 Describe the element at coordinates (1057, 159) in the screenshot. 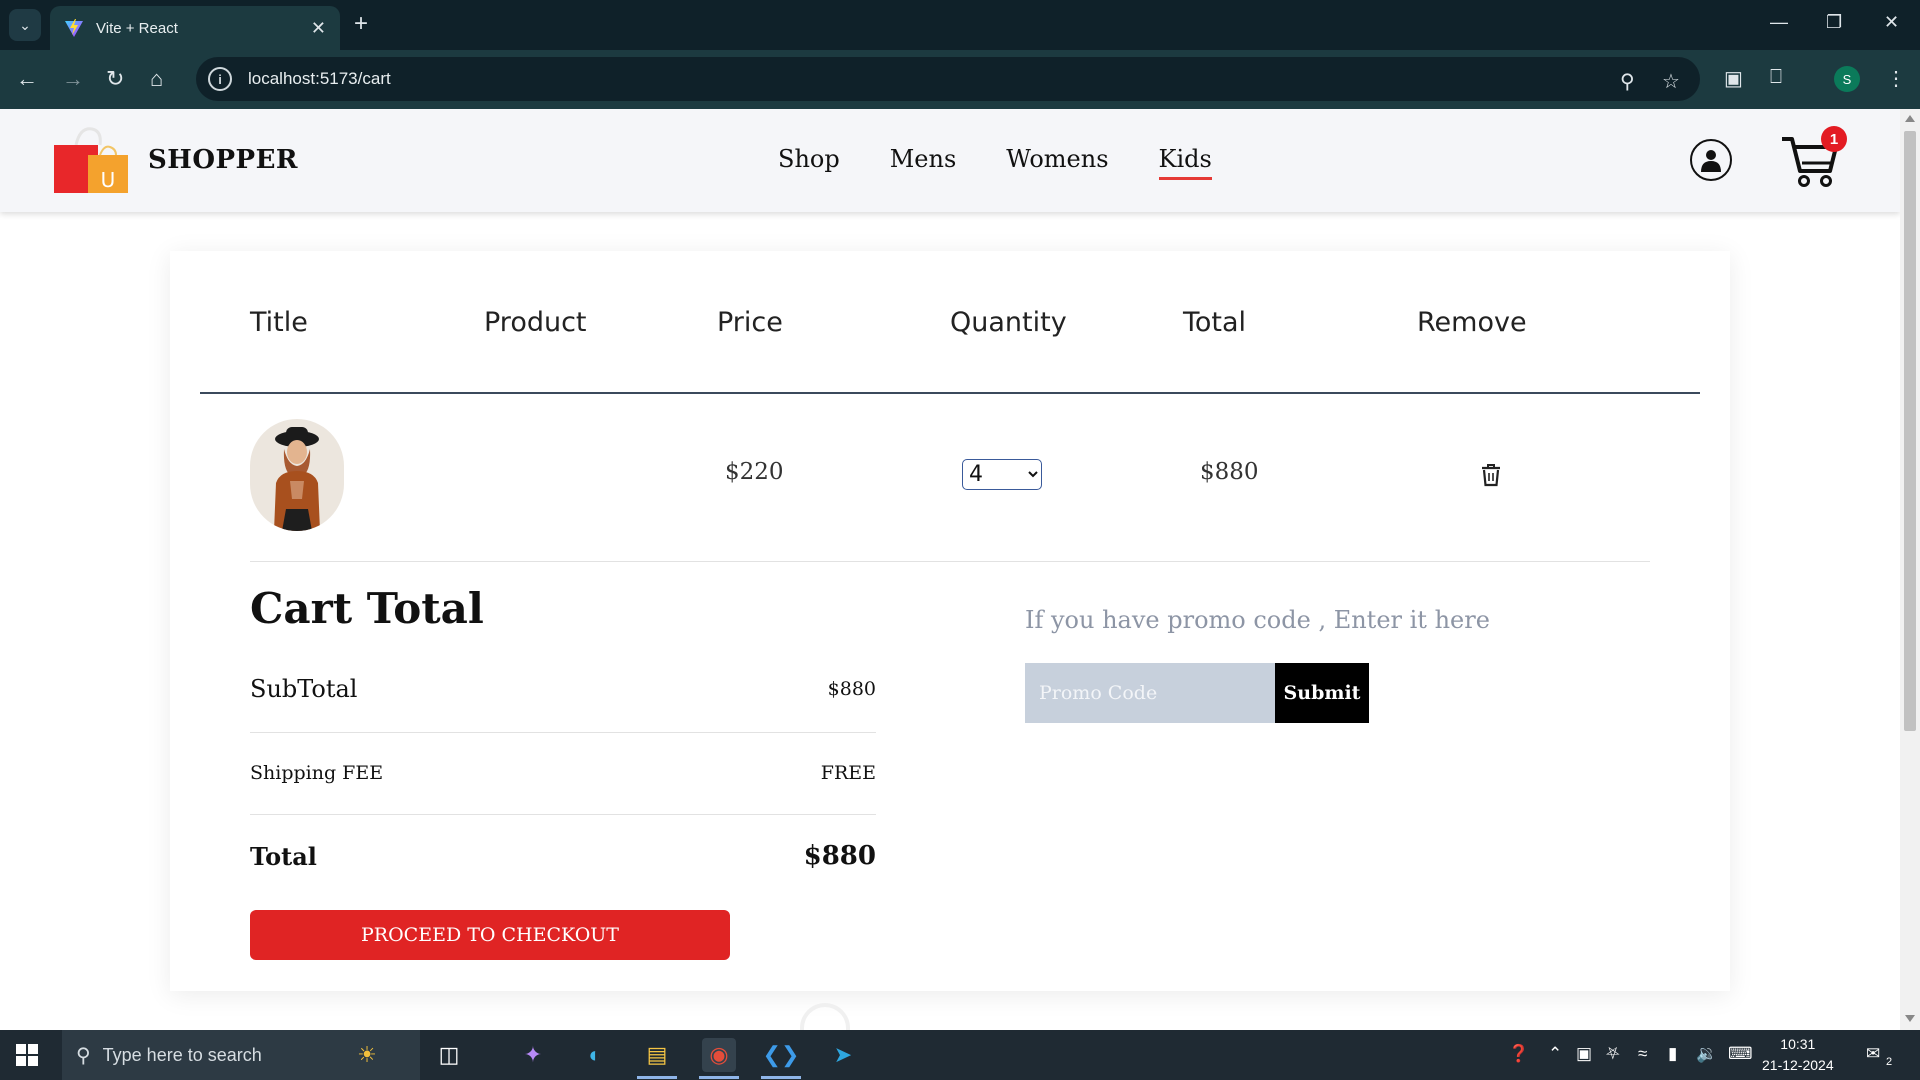

I see `nav-womens: Womens` at that location.